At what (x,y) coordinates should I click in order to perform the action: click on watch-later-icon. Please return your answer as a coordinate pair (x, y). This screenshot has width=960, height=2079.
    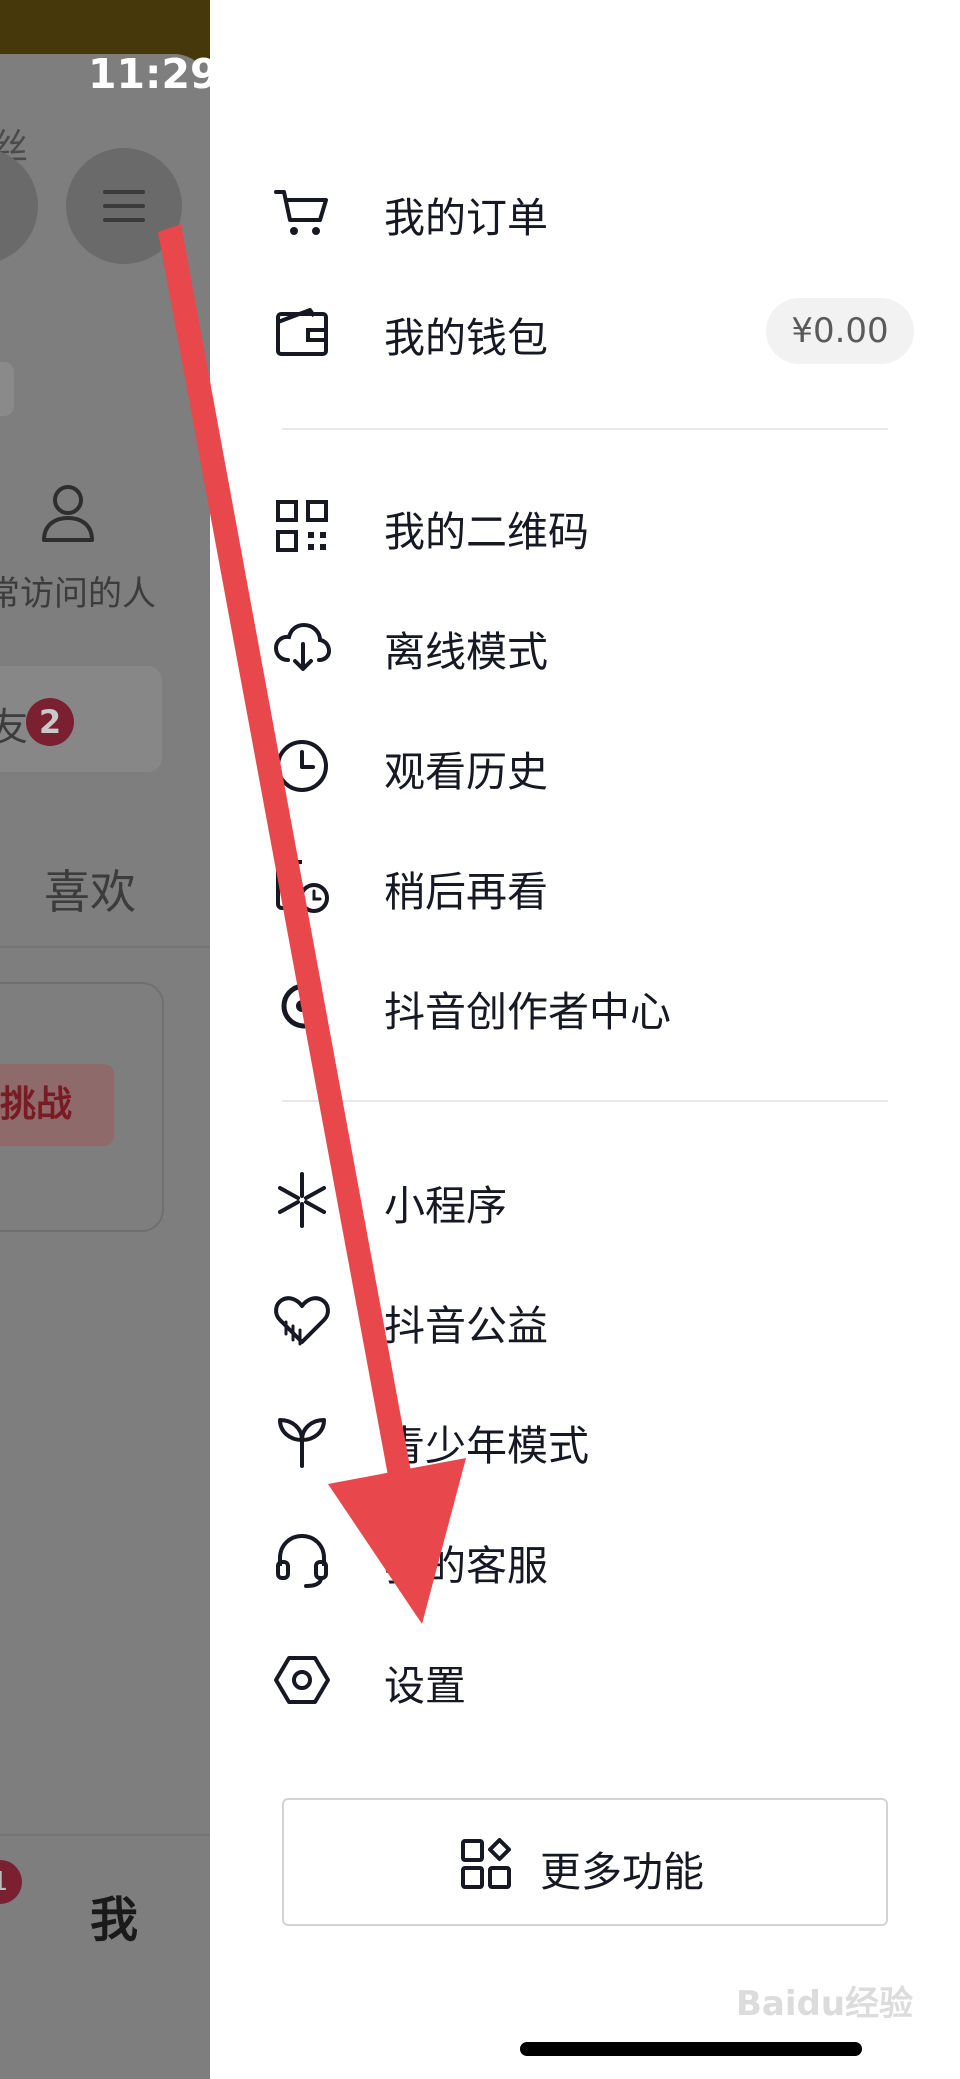
    Looking at the image, I should click on (302, 886).